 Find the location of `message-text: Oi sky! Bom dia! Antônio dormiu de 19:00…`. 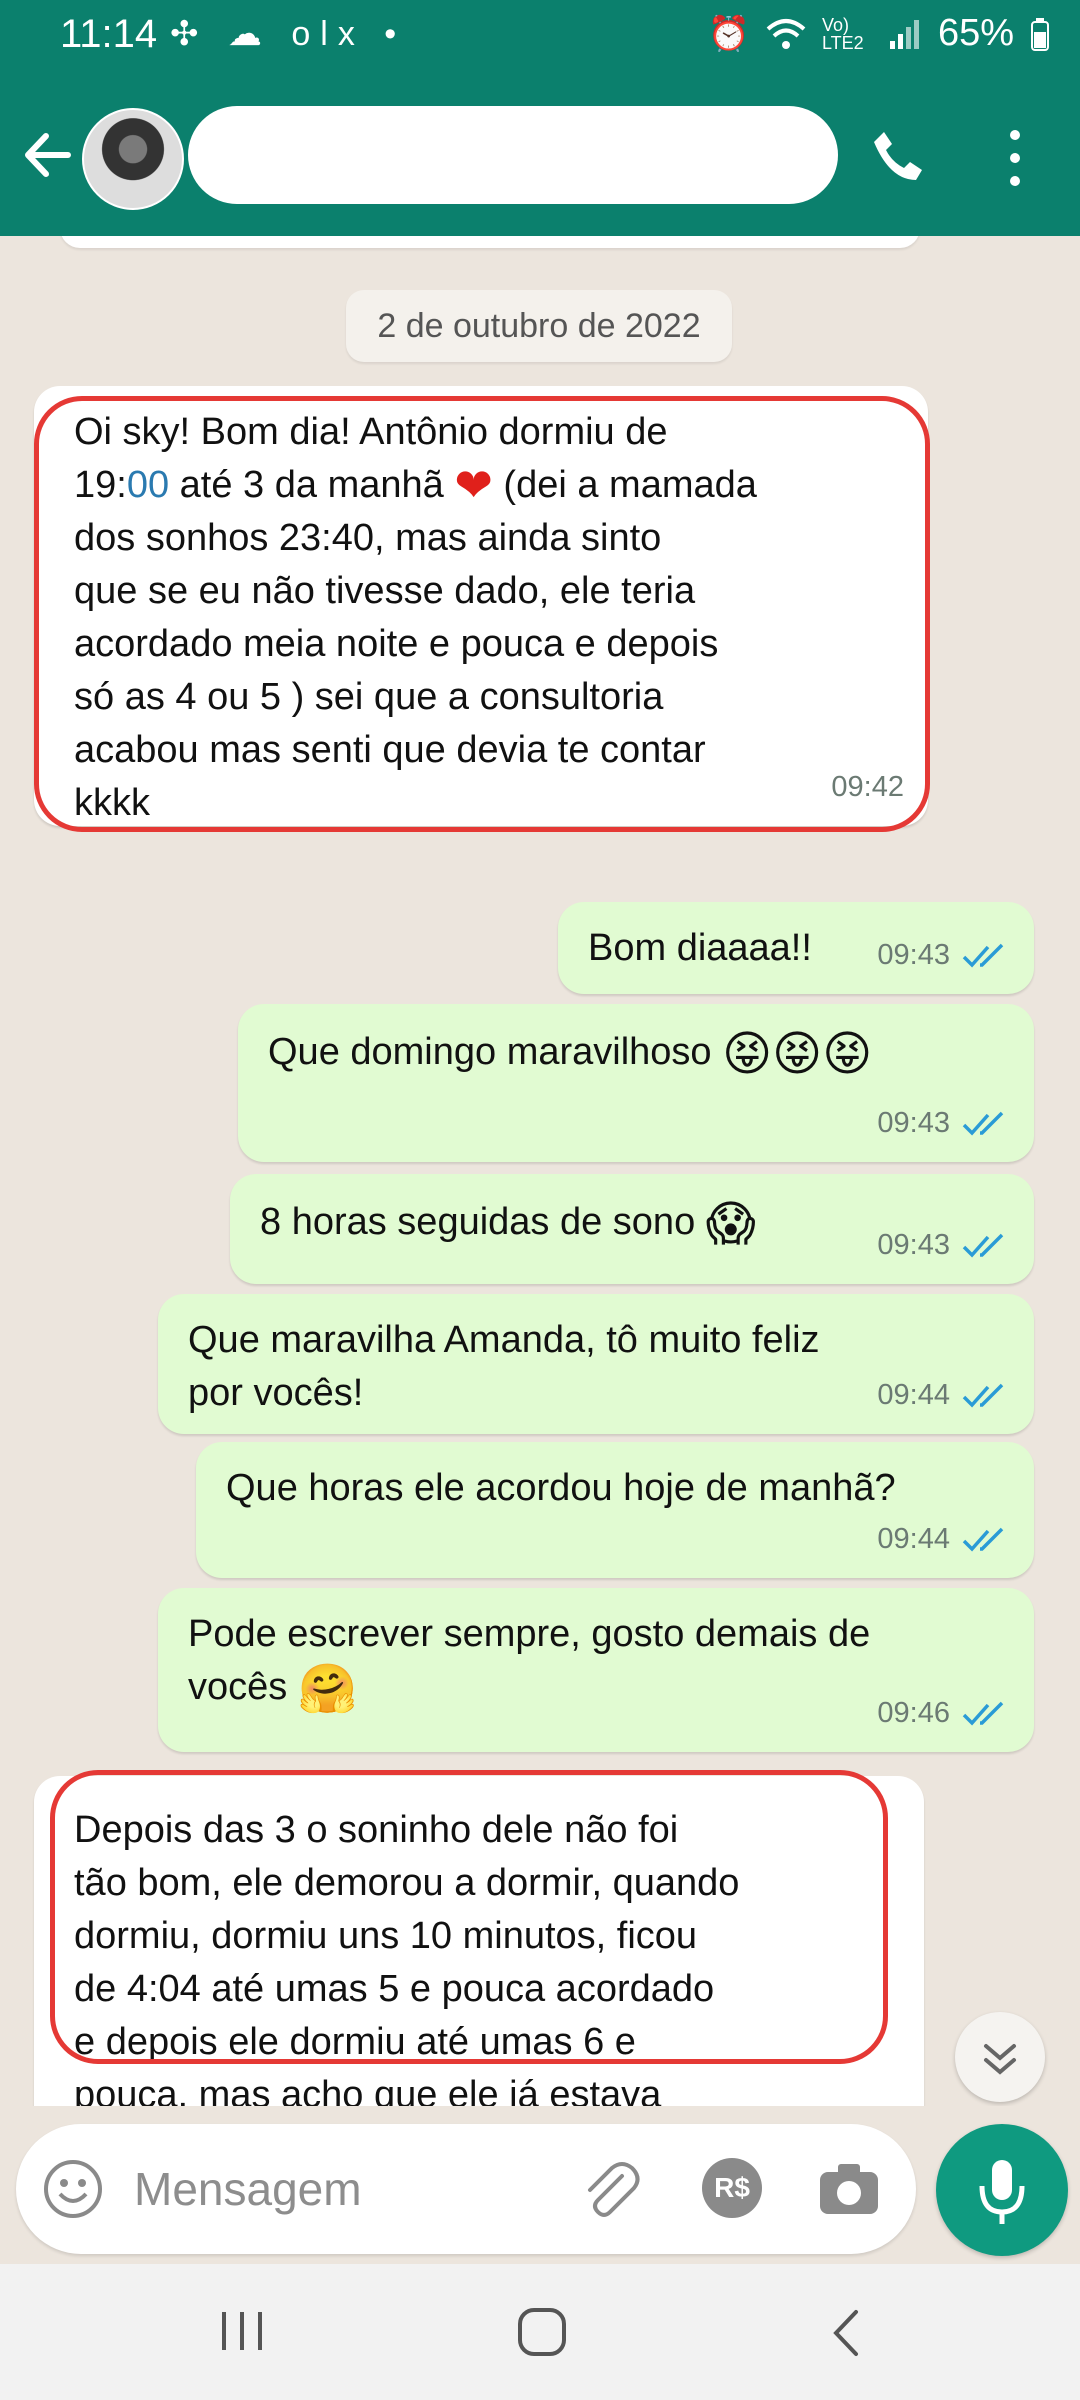

message-text: Oi sky! Bom dia! Antônio dormiu de 19:00… is located at coordinates (415, 617).